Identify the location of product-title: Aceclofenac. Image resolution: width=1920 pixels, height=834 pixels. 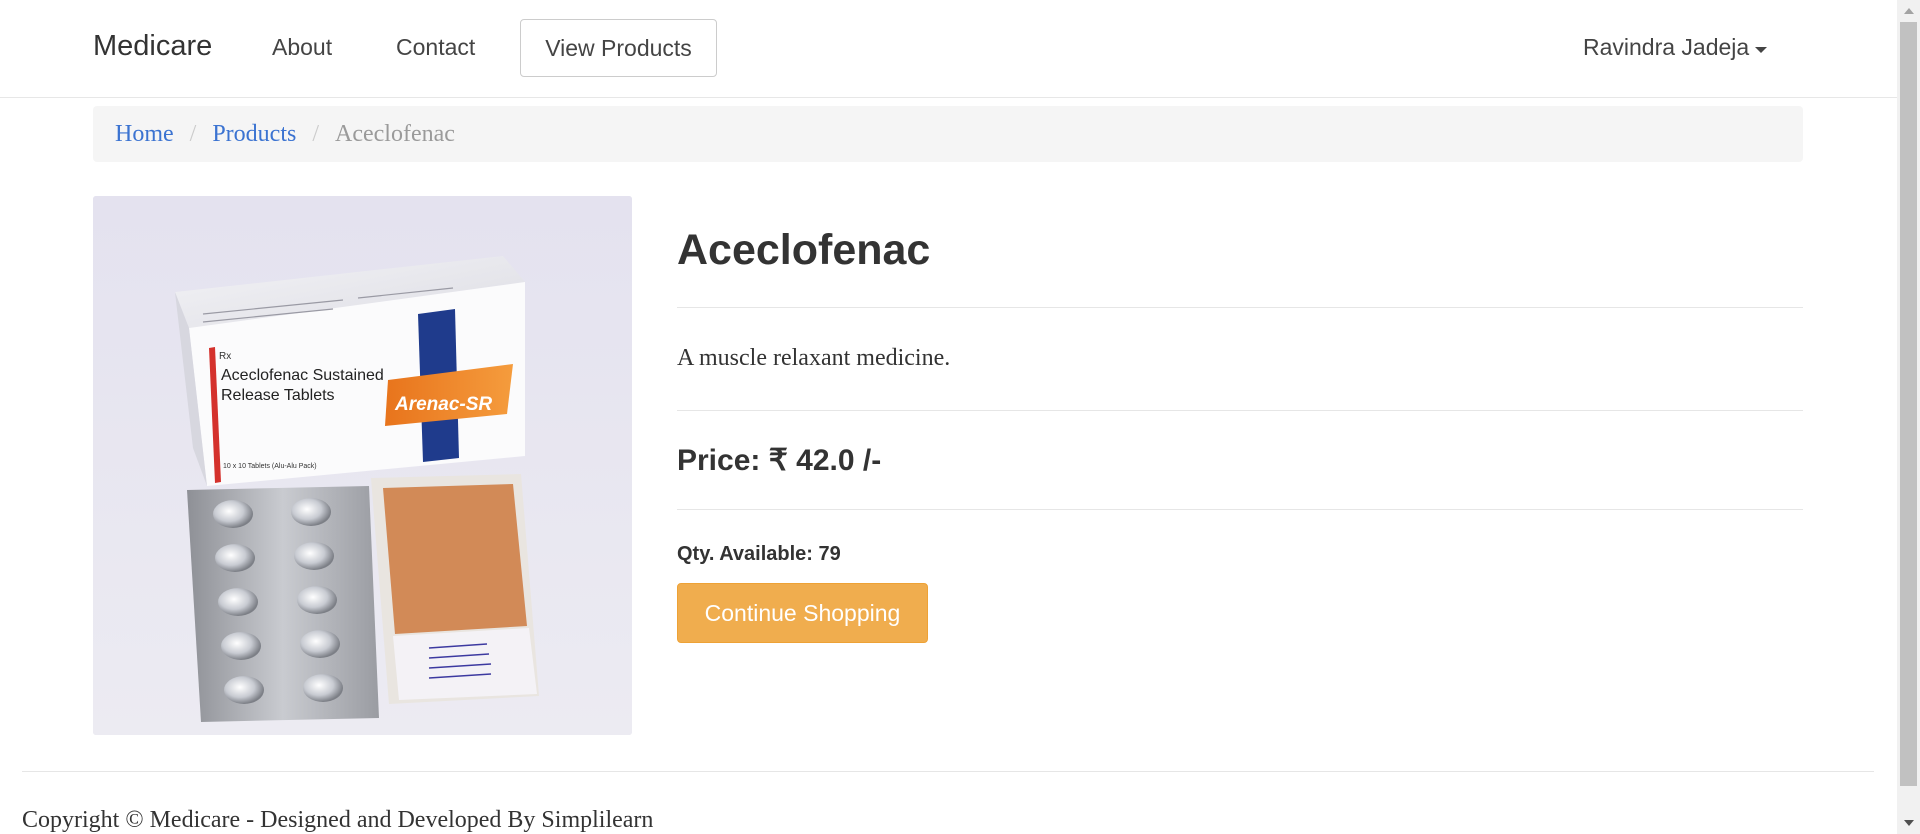
(804, 250).